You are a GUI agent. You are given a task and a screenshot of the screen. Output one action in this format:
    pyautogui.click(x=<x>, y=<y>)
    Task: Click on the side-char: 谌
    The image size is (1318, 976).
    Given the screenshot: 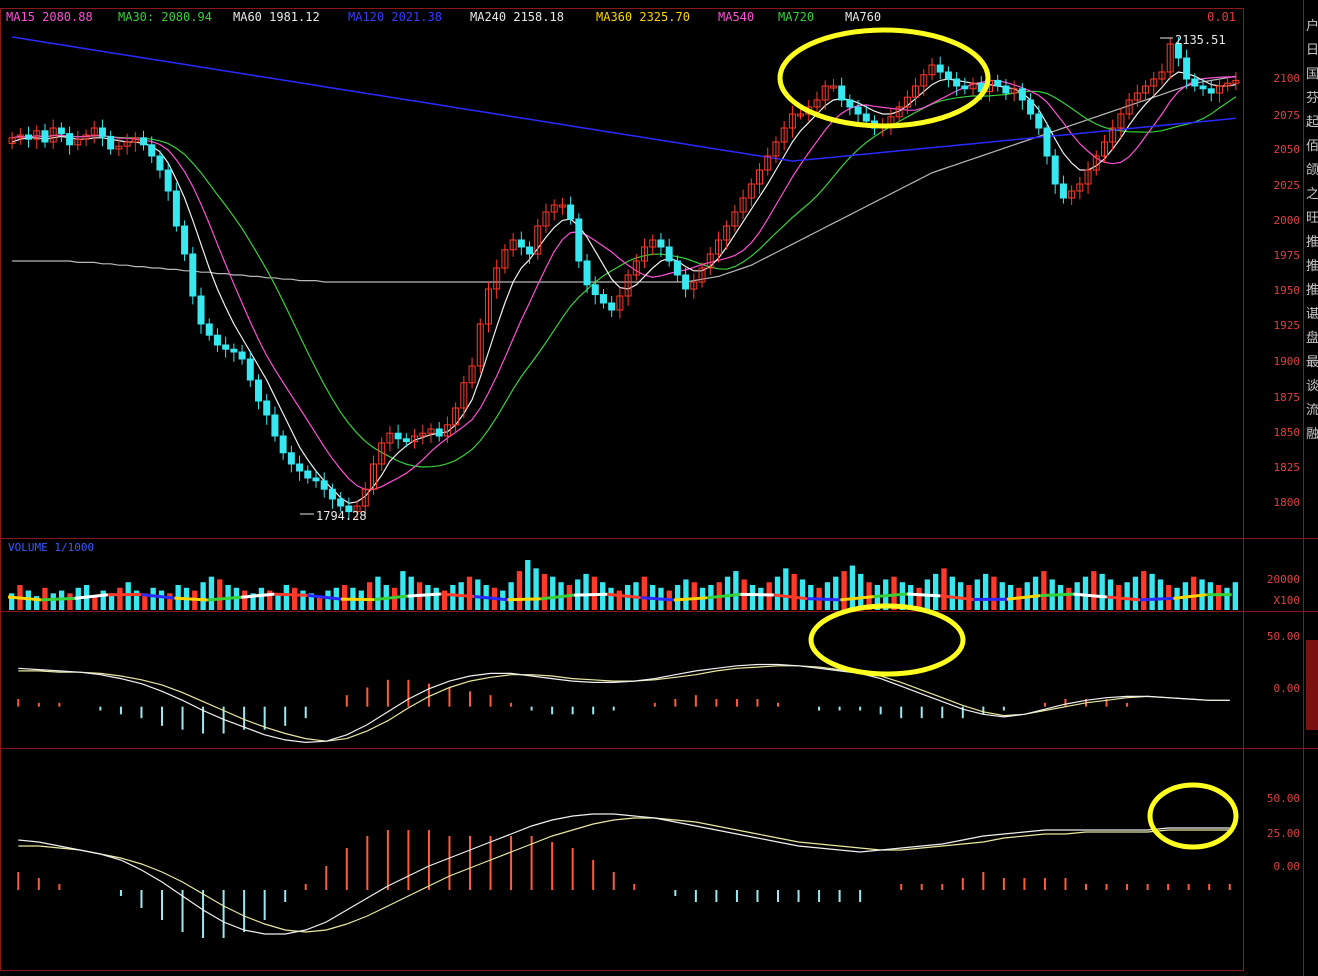 What is the action you would take?
    pyautogui.click(x=1312, y=314)
    